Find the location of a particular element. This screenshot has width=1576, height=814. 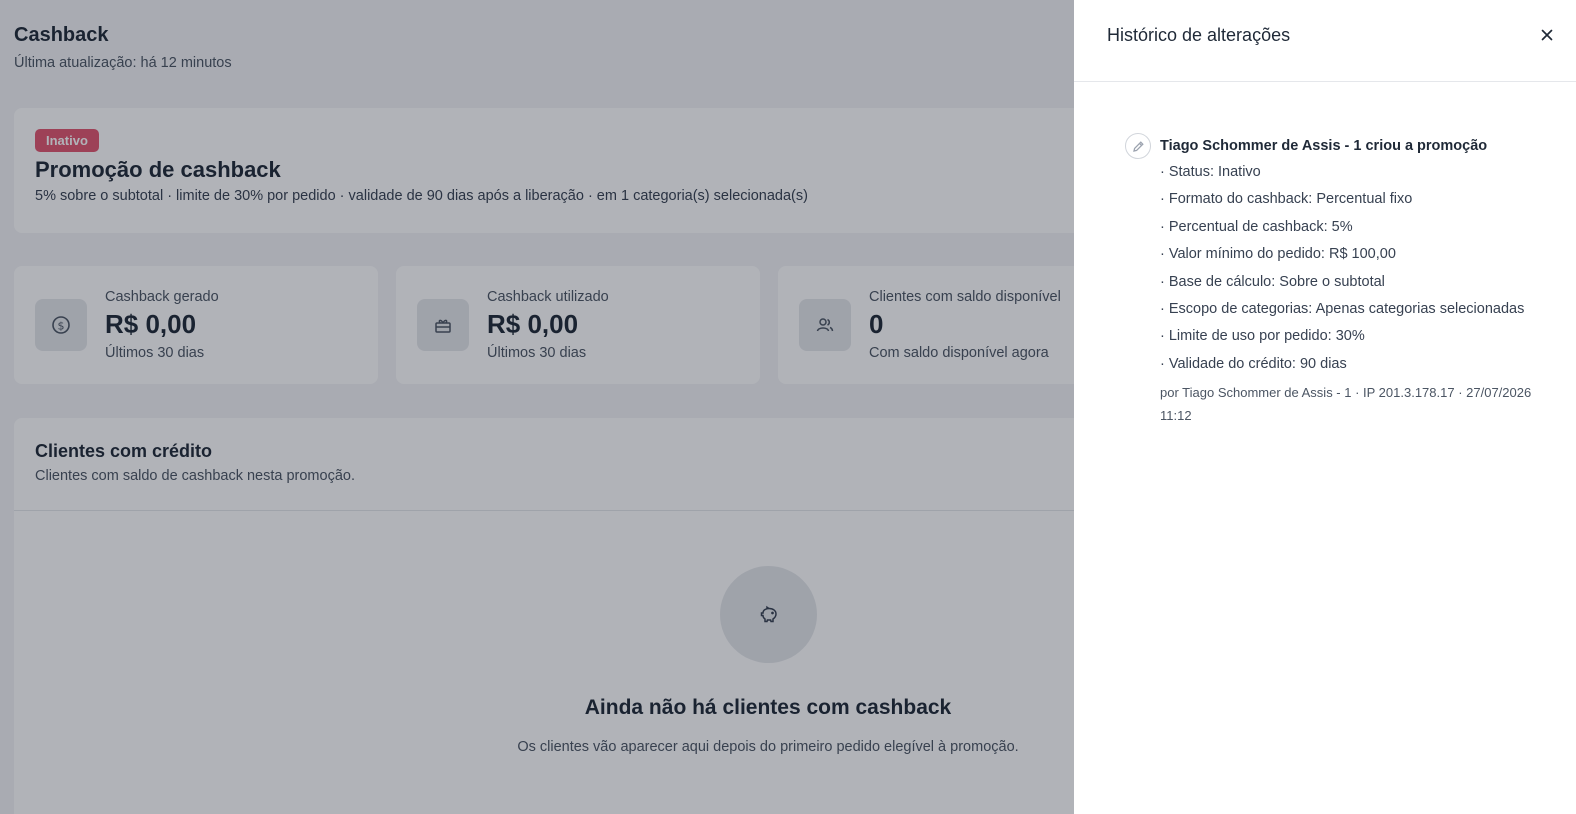

history-change-item: · Base de cálculo: Sobre o subtotal is located at coordinates (1272, 281).